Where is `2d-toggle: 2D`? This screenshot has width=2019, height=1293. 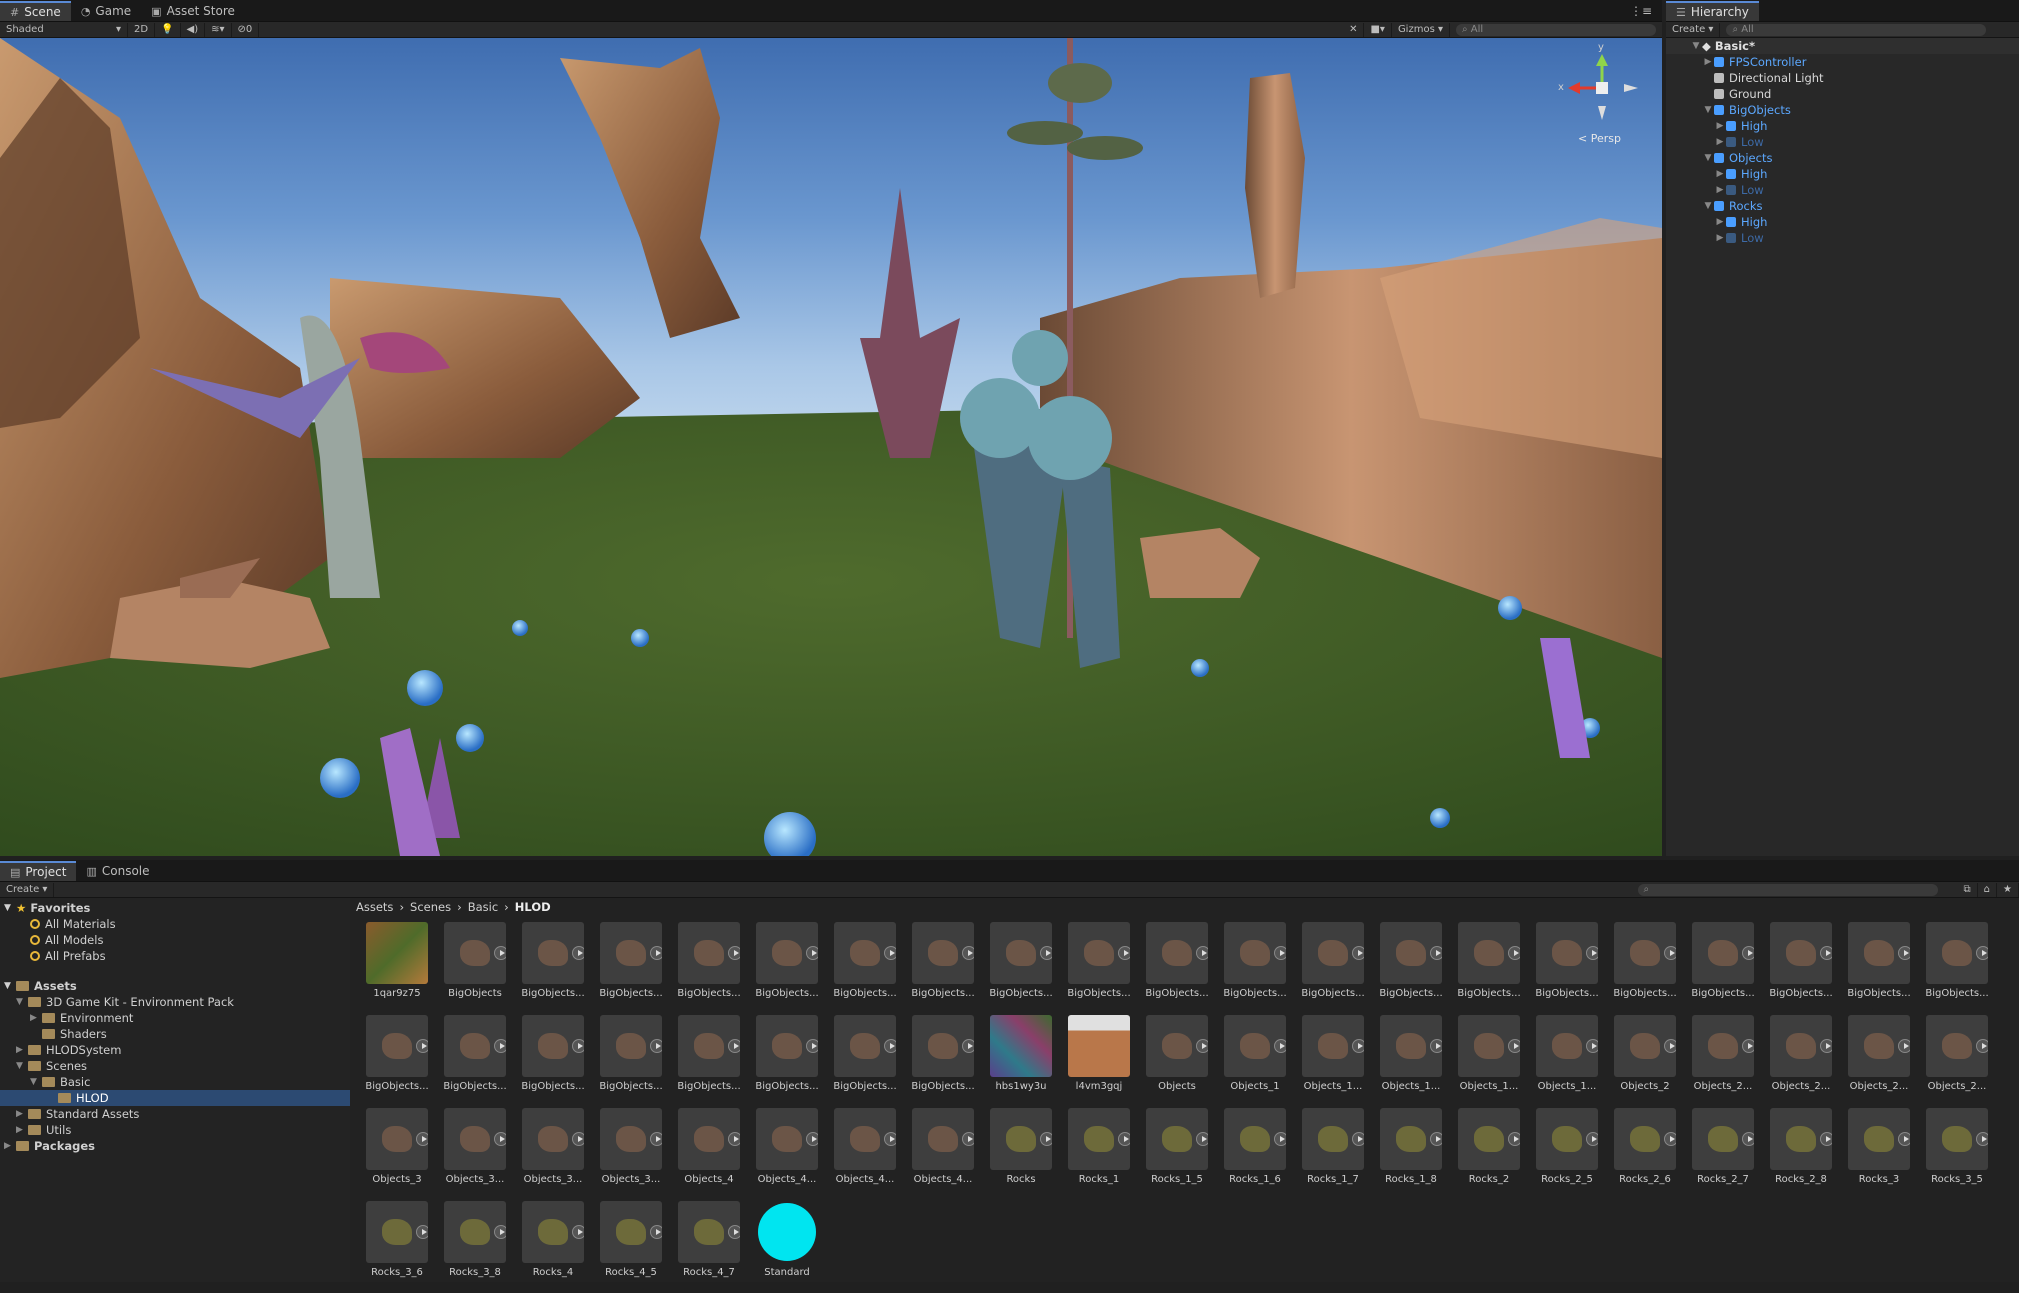 2d-toggle: 2D is located at coordinates (142, 29).